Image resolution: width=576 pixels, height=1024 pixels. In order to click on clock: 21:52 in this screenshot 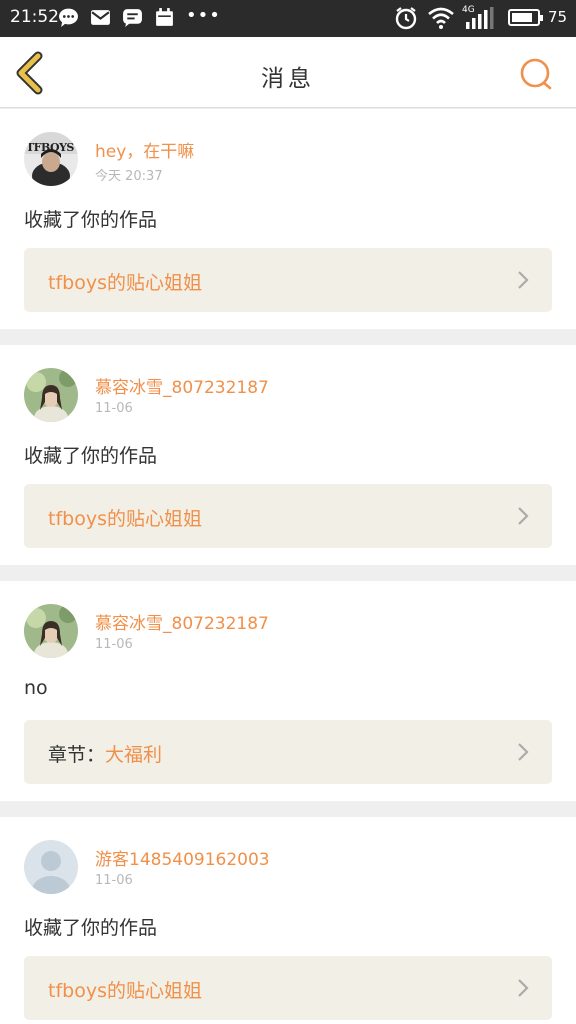, I will do `click(34, 17)`.